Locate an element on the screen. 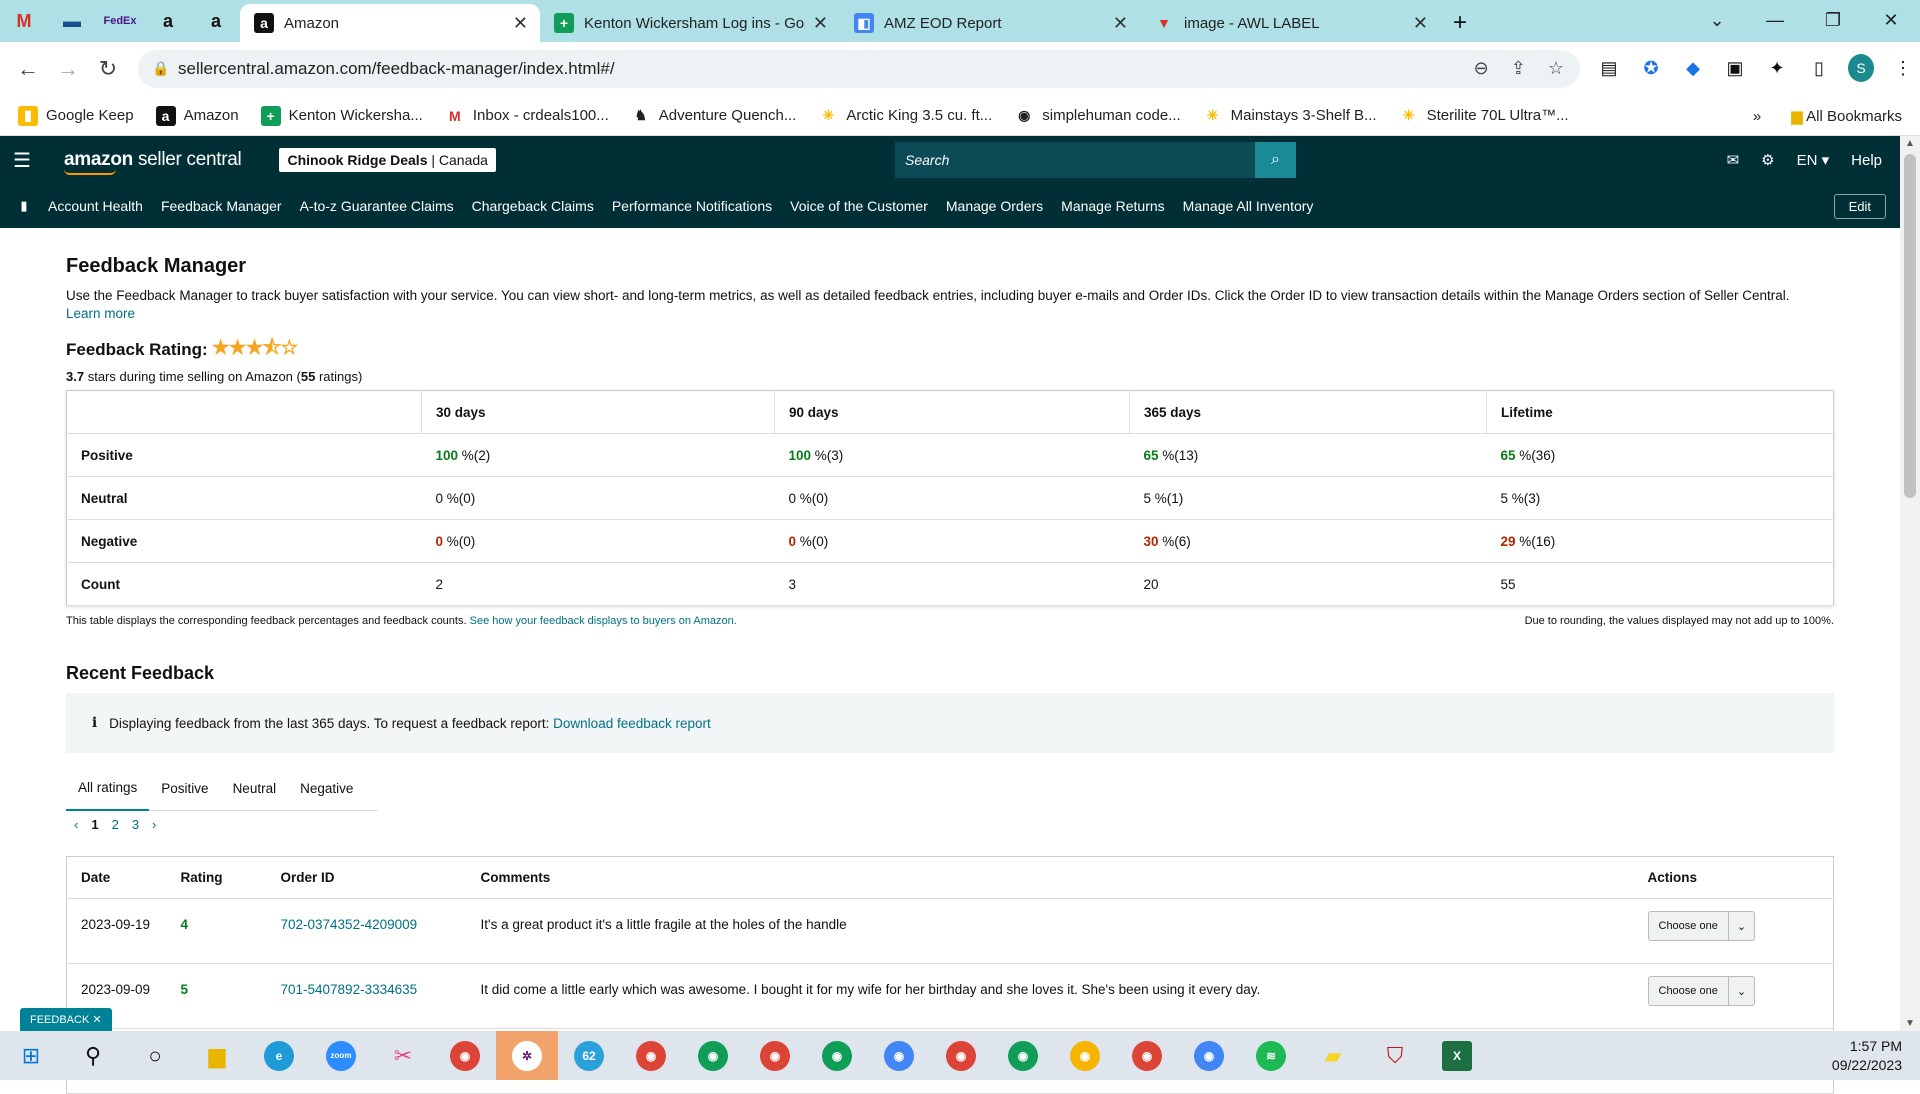  menu-dots-icon: ⋮ is located at coordinates (1903, 68).